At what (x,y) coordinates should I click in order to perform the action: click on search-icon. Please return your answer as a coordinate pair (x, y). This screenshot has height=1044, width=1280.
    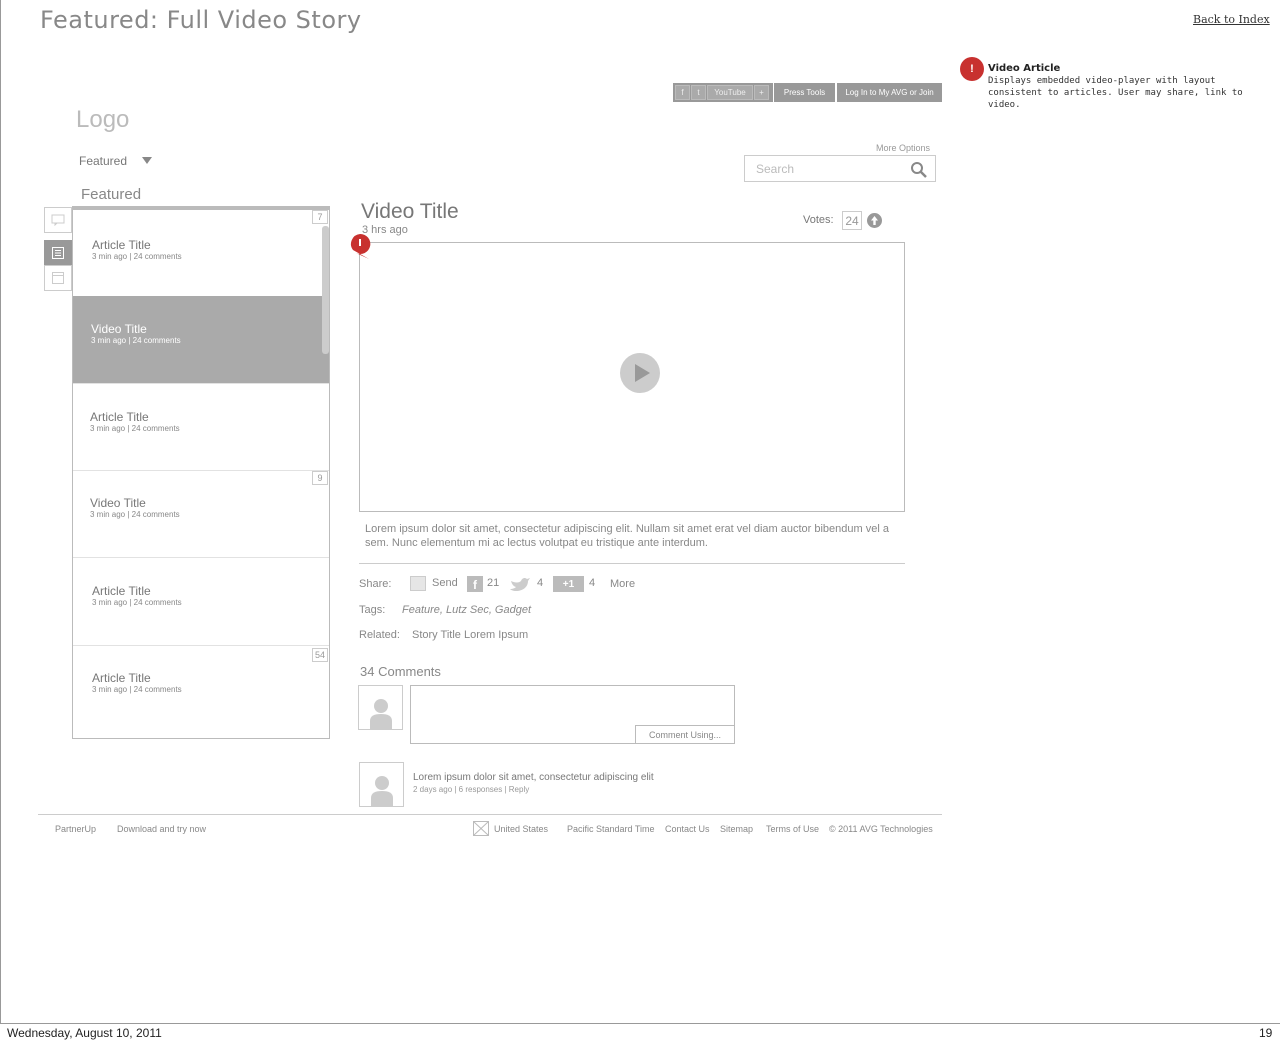
    Looking at the image, I should click on (918, 169).